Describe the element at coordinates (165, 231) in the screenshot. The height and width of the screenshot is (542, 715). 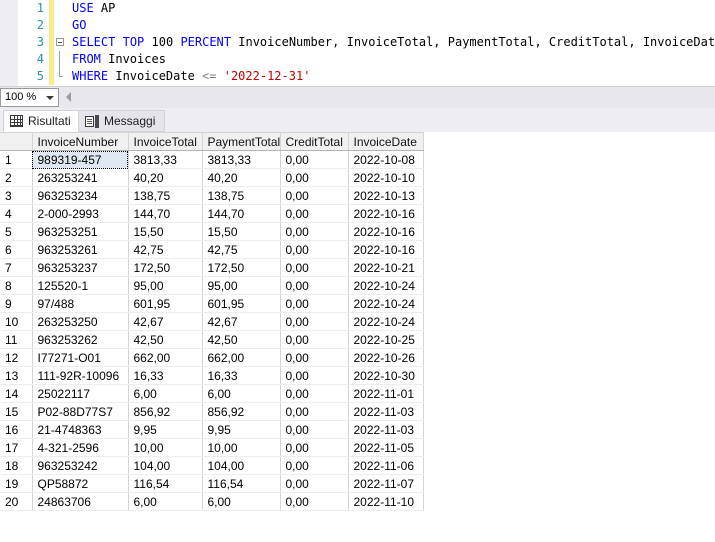
I see `cell-invoicetotal: 15,50` at that location.